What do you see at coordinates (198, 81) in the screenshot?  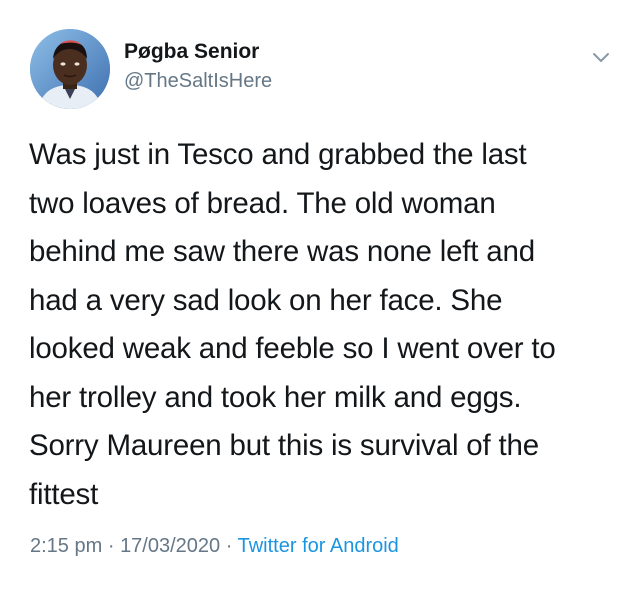 I see `user-handle: @TheSaltIsHere` at bounding box center [198, 81].